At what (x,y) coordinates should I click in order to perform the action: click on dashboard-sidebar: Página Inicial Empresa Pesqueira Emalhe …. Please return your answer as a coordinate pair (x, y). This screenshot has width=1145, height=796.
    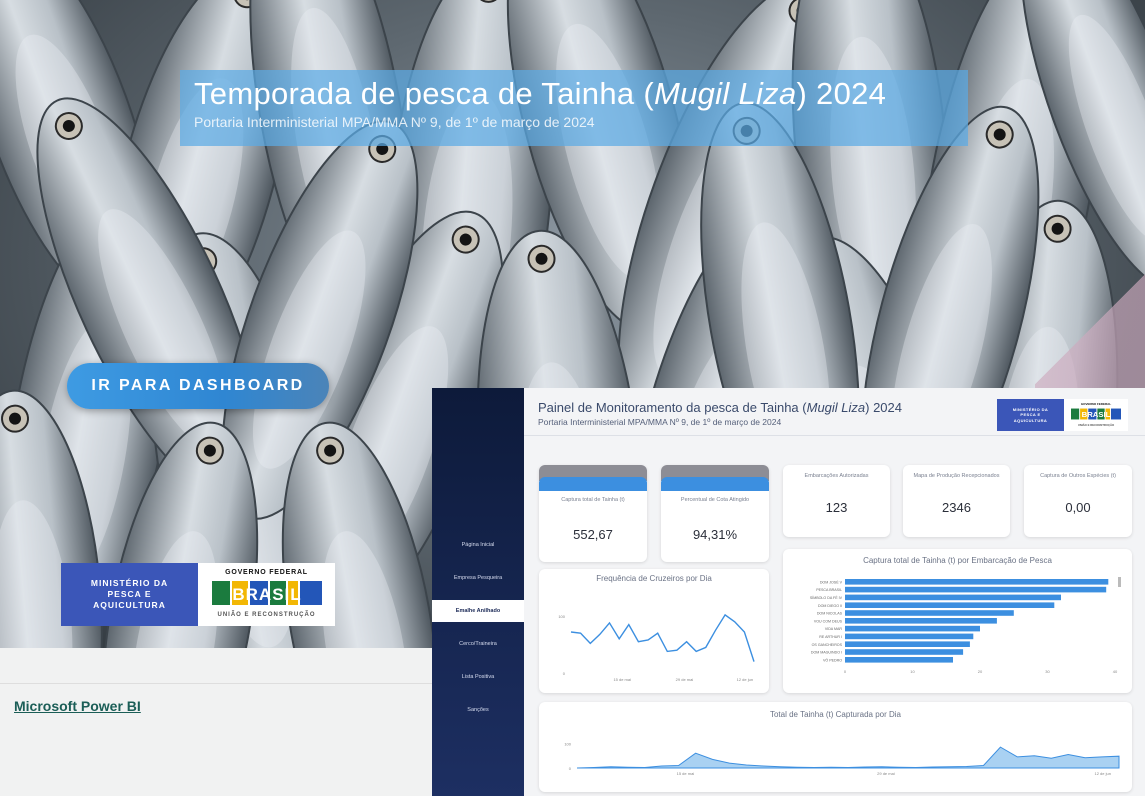
    Looking at the image, I should click on (478, 592).